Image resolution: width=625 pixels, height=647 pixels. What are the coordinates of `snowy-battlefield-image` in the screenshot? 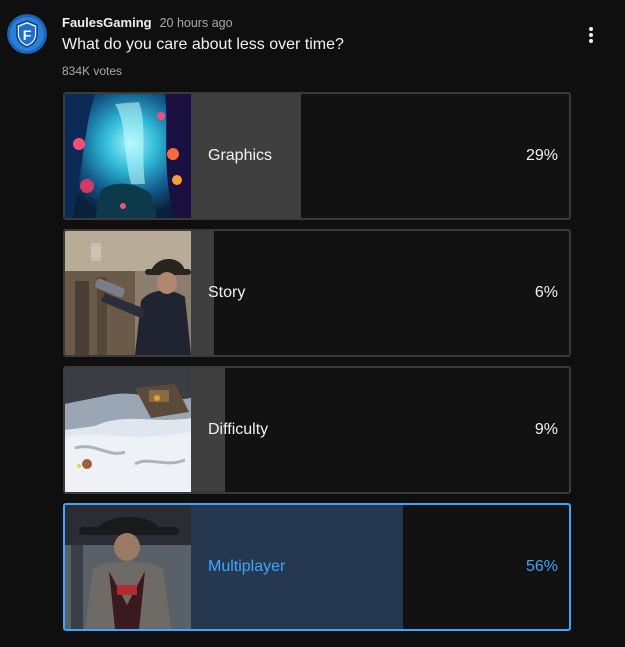 It's located at (128, 430).